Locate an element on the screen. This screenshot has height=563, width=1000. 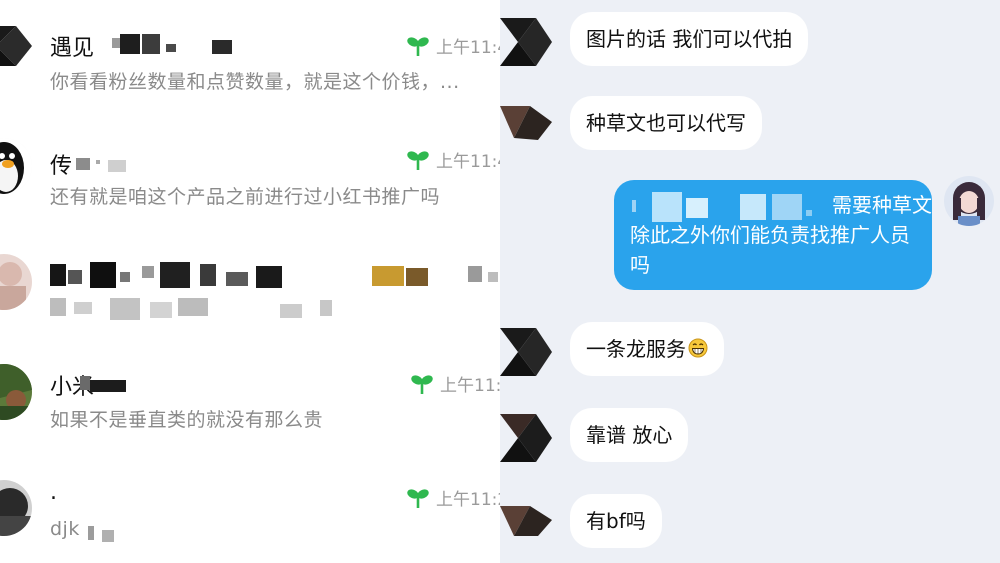
conversation-item: . djk 上午11:2 is located at coordinates (250, 515).